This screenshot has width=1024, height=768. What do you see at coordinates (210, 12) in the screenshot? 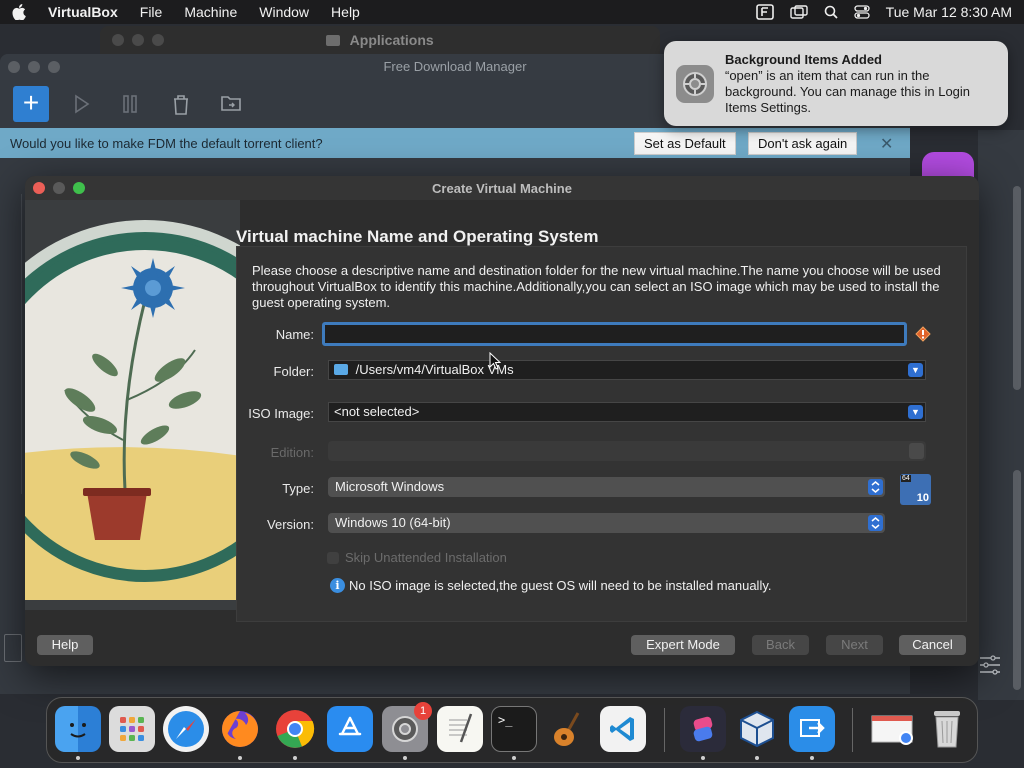
I see `menu-machine: Machine` at bounding box center [210, 12].